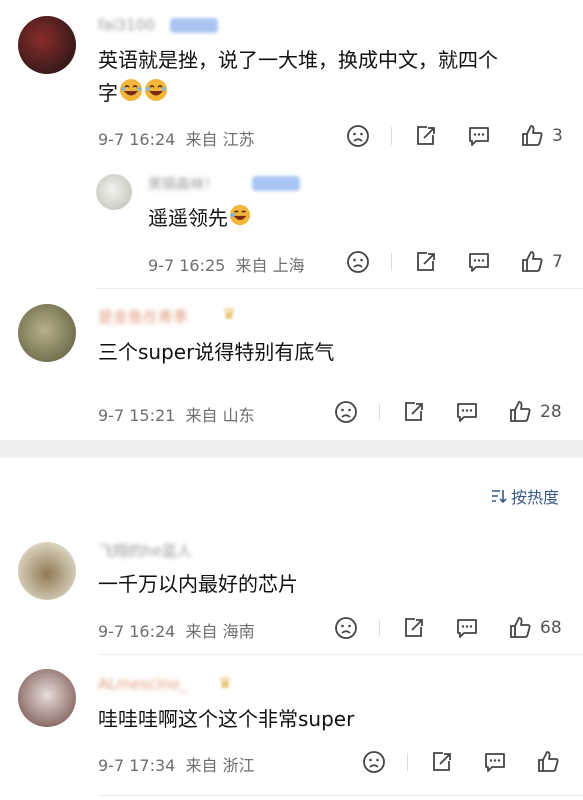 The height and width of the screenshot is (800, 583). I want to click on sort-icon, so click(499, 497).